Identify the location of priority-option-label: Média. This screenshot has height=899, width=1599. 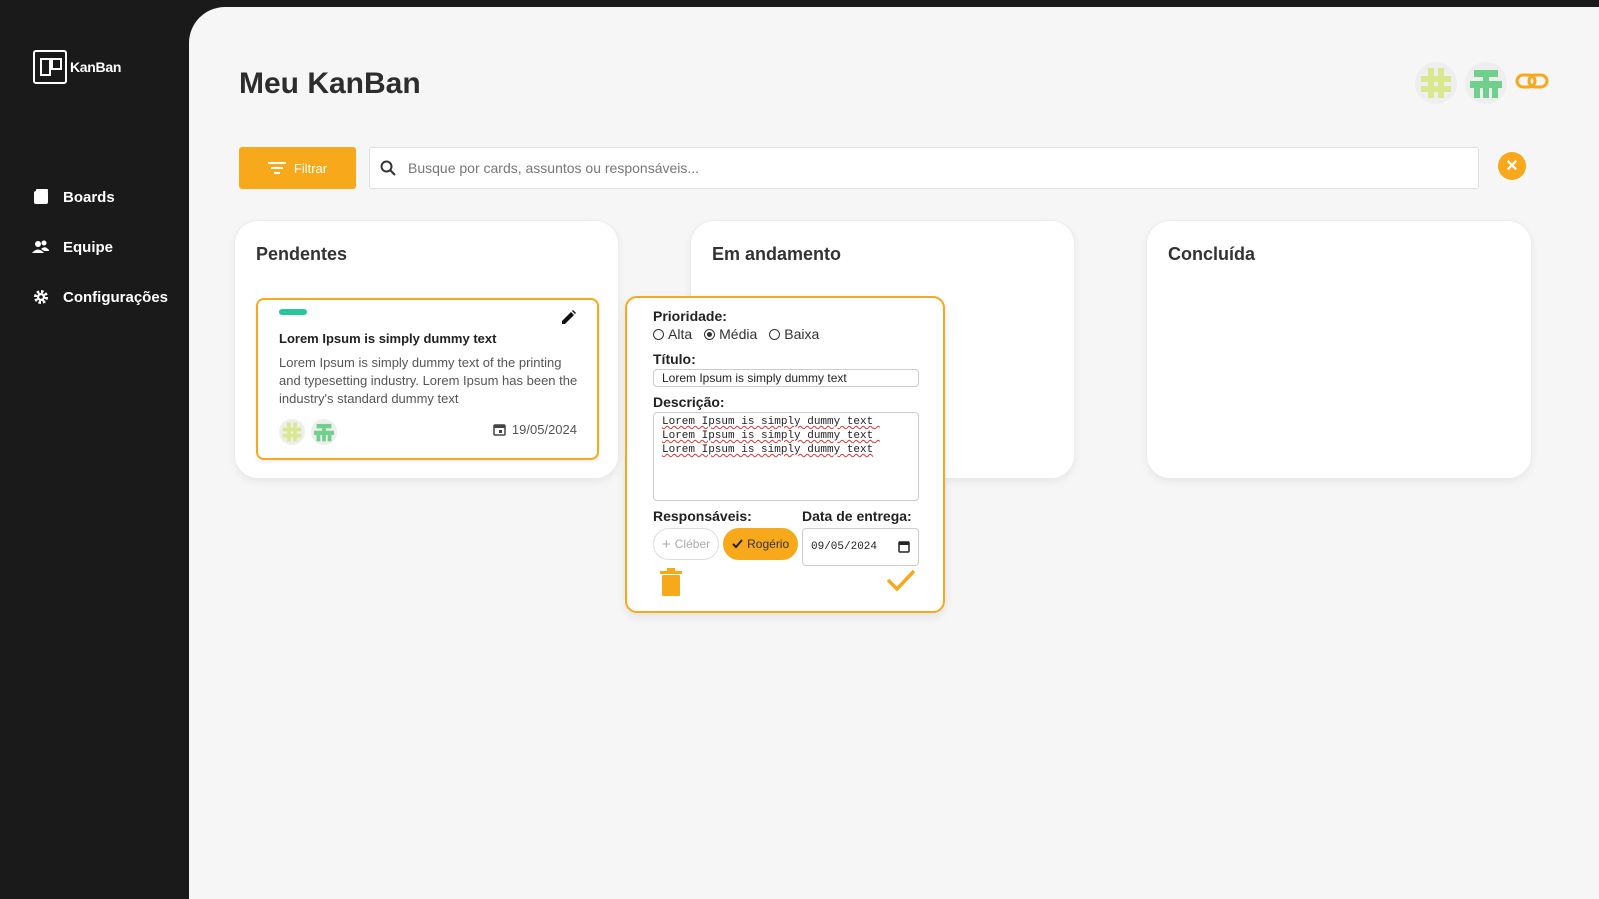
(738, 334).